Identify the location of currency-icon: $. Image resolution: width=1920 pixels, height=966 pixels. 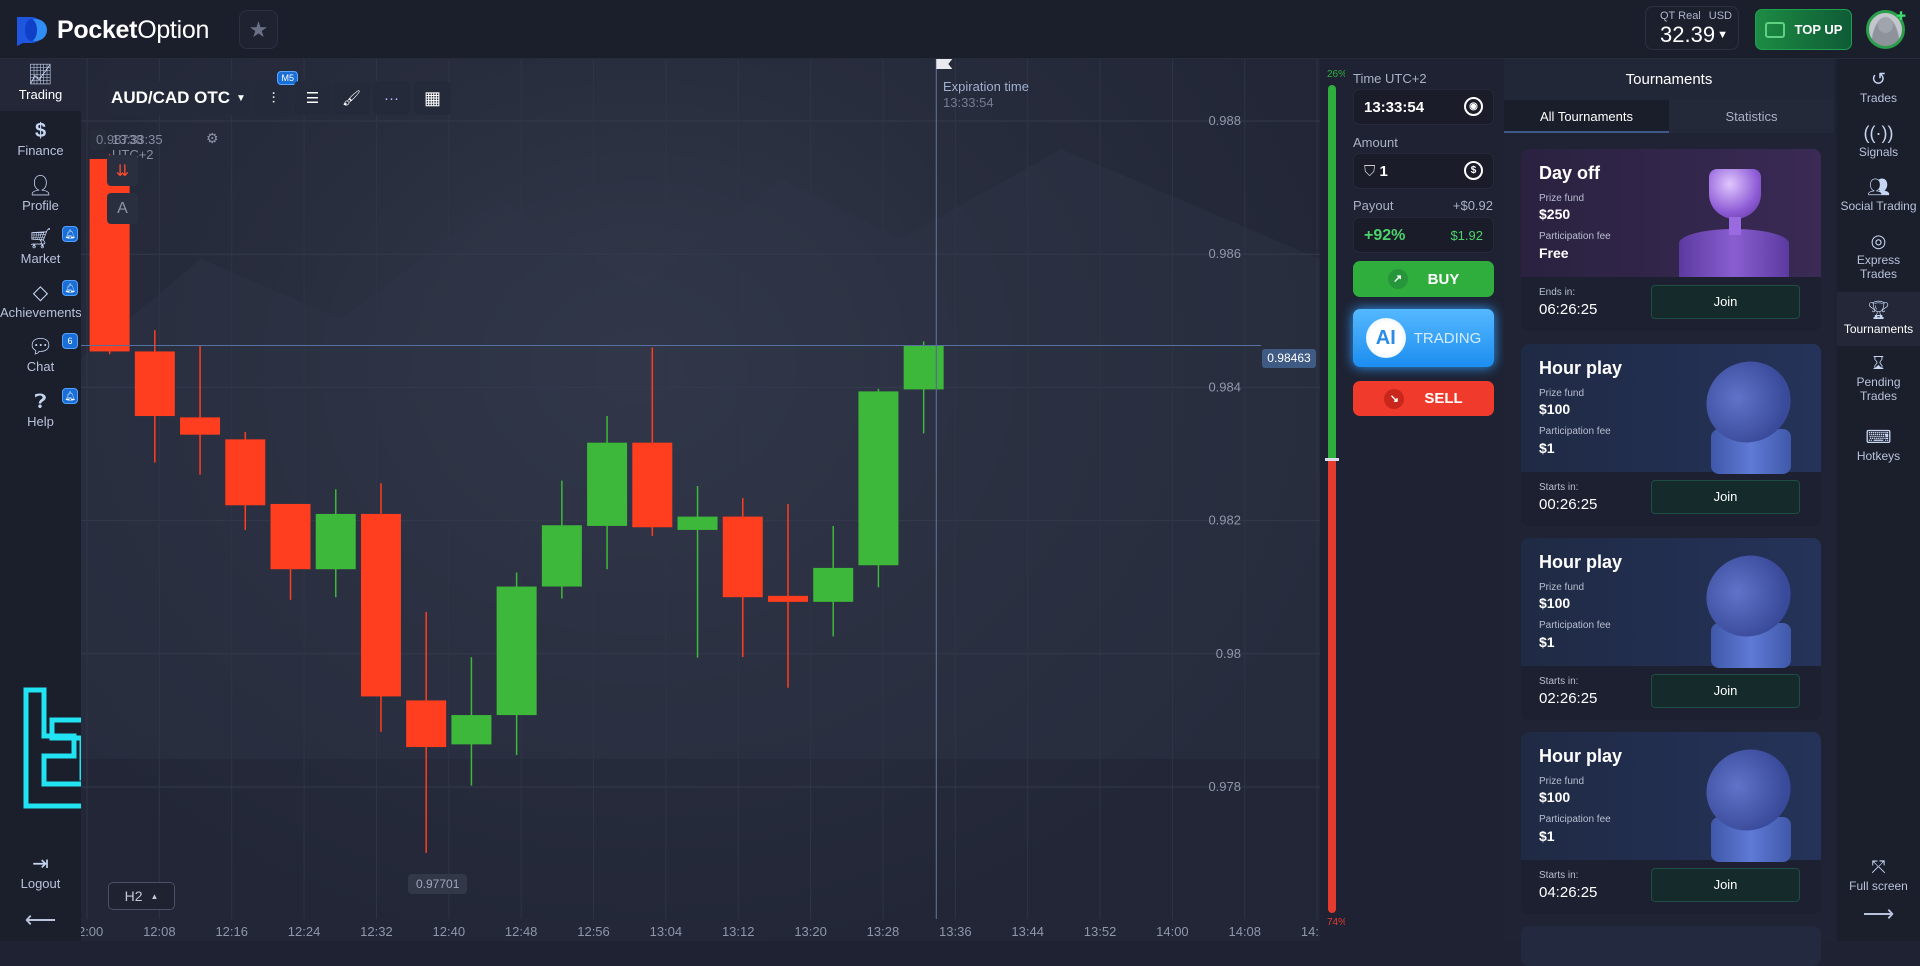
(1473, 170).